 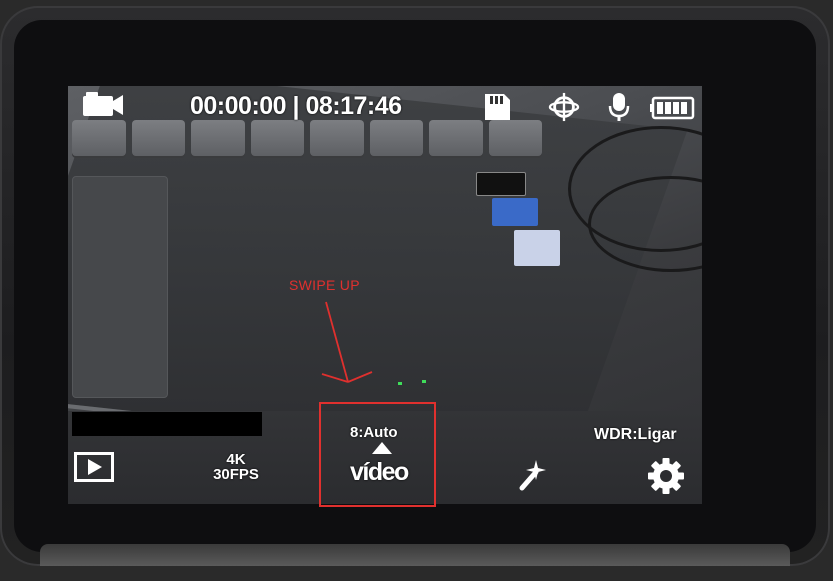 What do you see at coordinates (415, 555) in the screenshot?
I see `camera-bottom-strip` at bounding box center [415, 555].